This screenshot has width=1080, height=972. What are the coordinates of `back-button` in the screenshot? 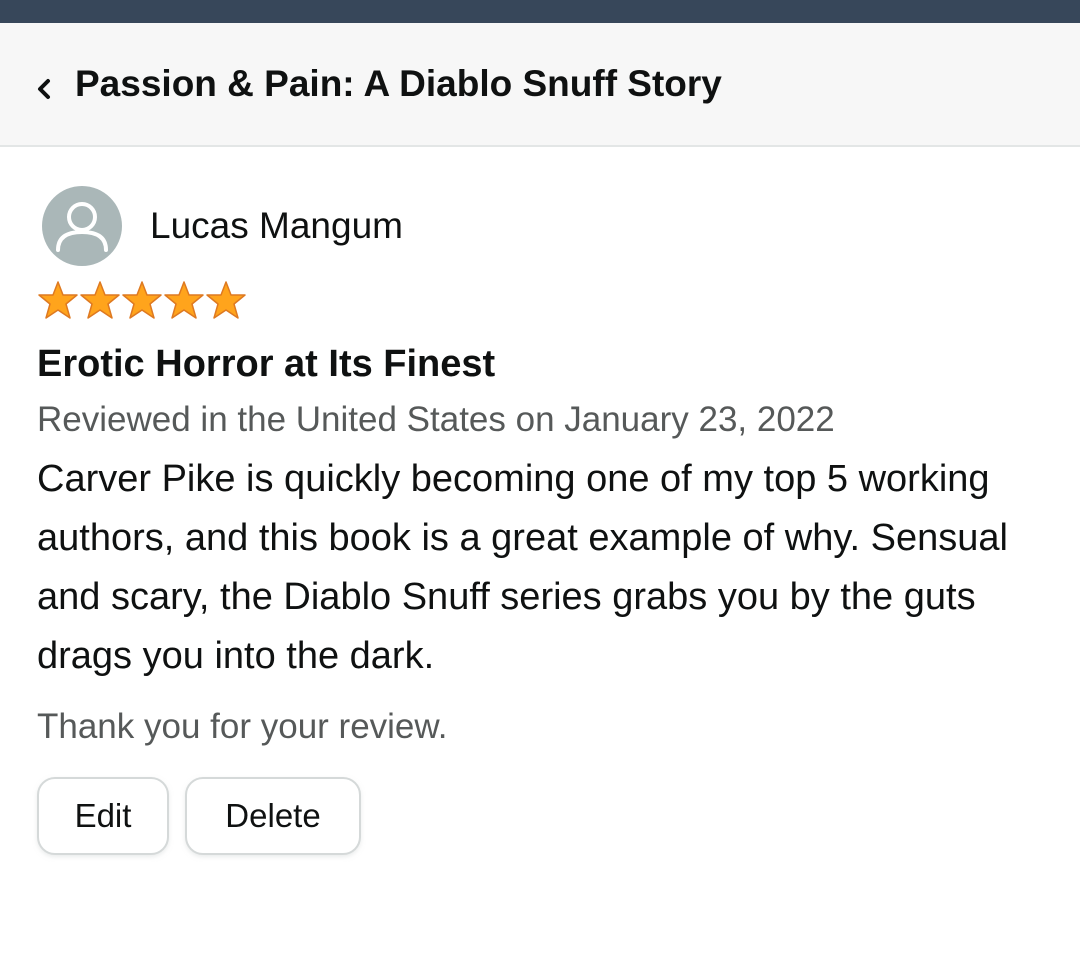 It's located at (45, 89).